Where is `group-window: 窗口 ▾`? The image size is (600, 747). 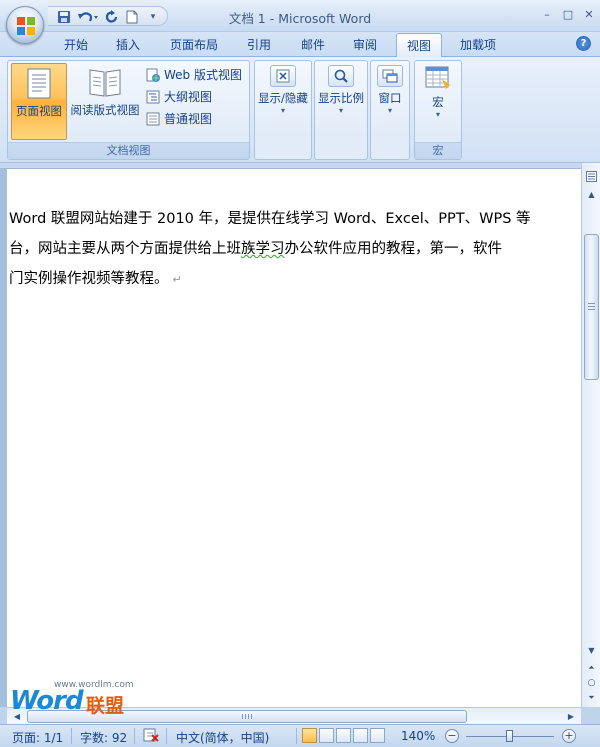
group-window: 窗口 ▾ is located at coordinates (390, 110).